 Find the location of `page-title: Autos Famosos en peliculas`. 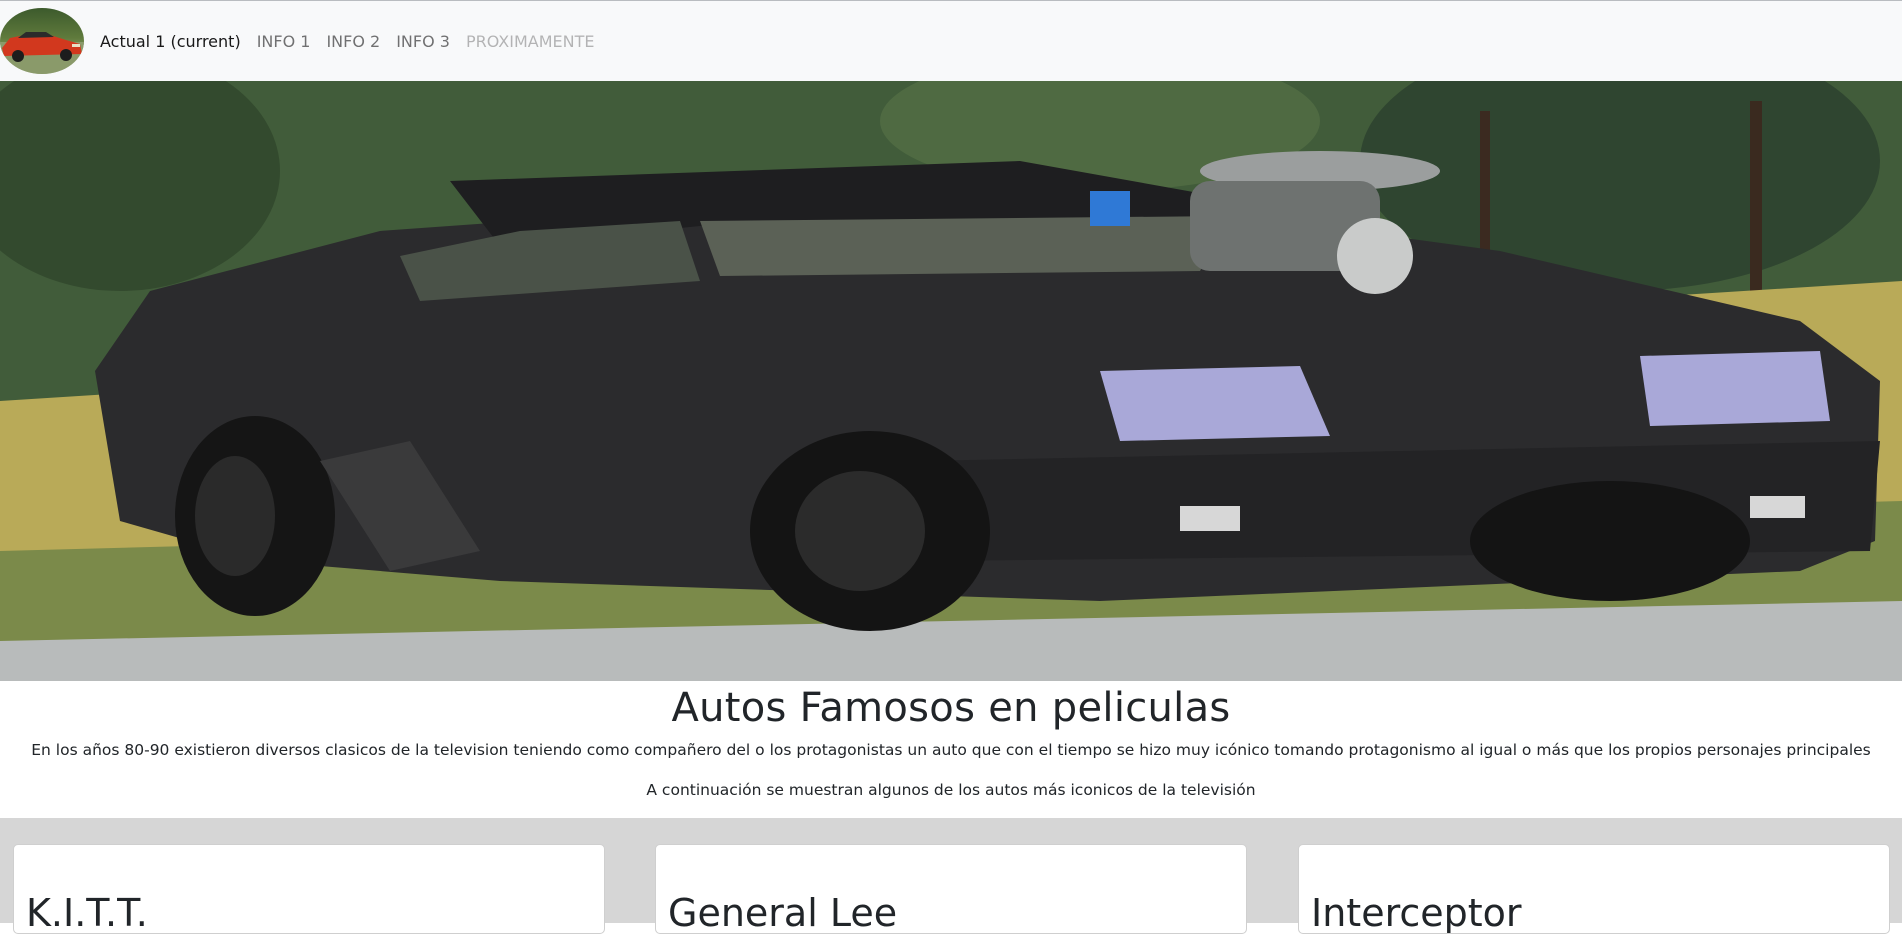

page-title: Autos Famosos en peliculas is located at coordinates (951, 708).